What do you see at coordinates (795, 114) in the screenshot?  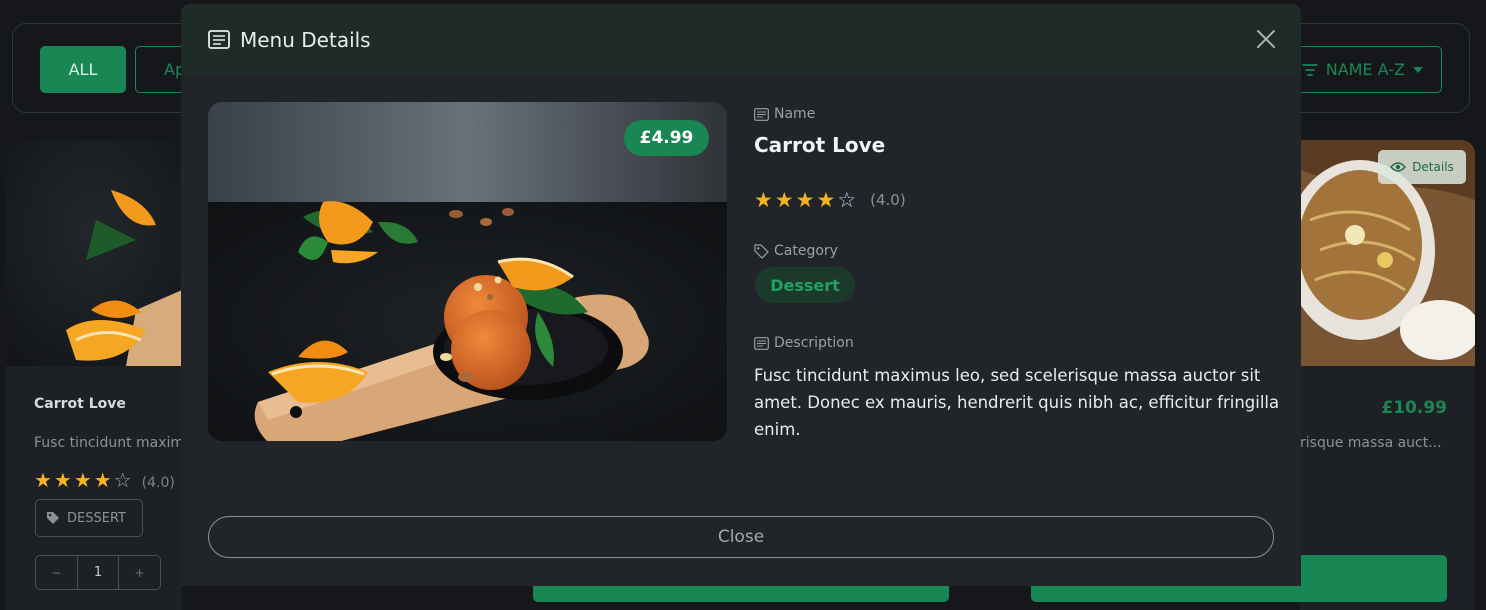 I see `name-label: Name` at bounding box center [795, 114].